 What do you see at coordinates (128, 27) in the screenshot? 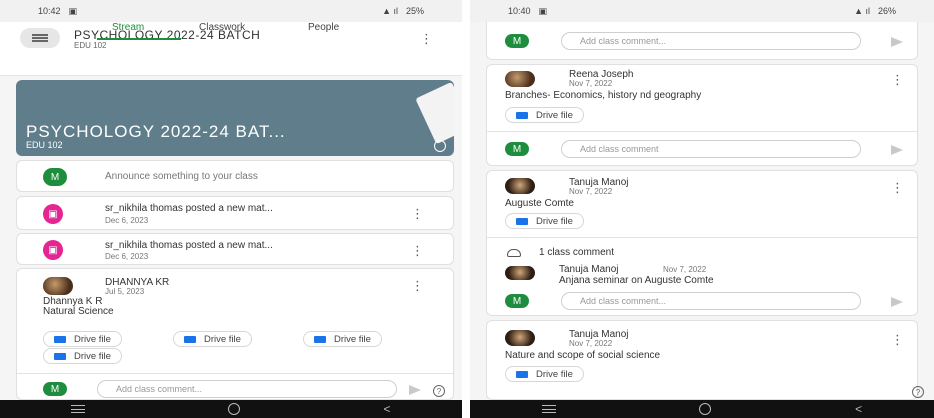
I see `tab-stream: Stream` at bounding box center [128, 27].